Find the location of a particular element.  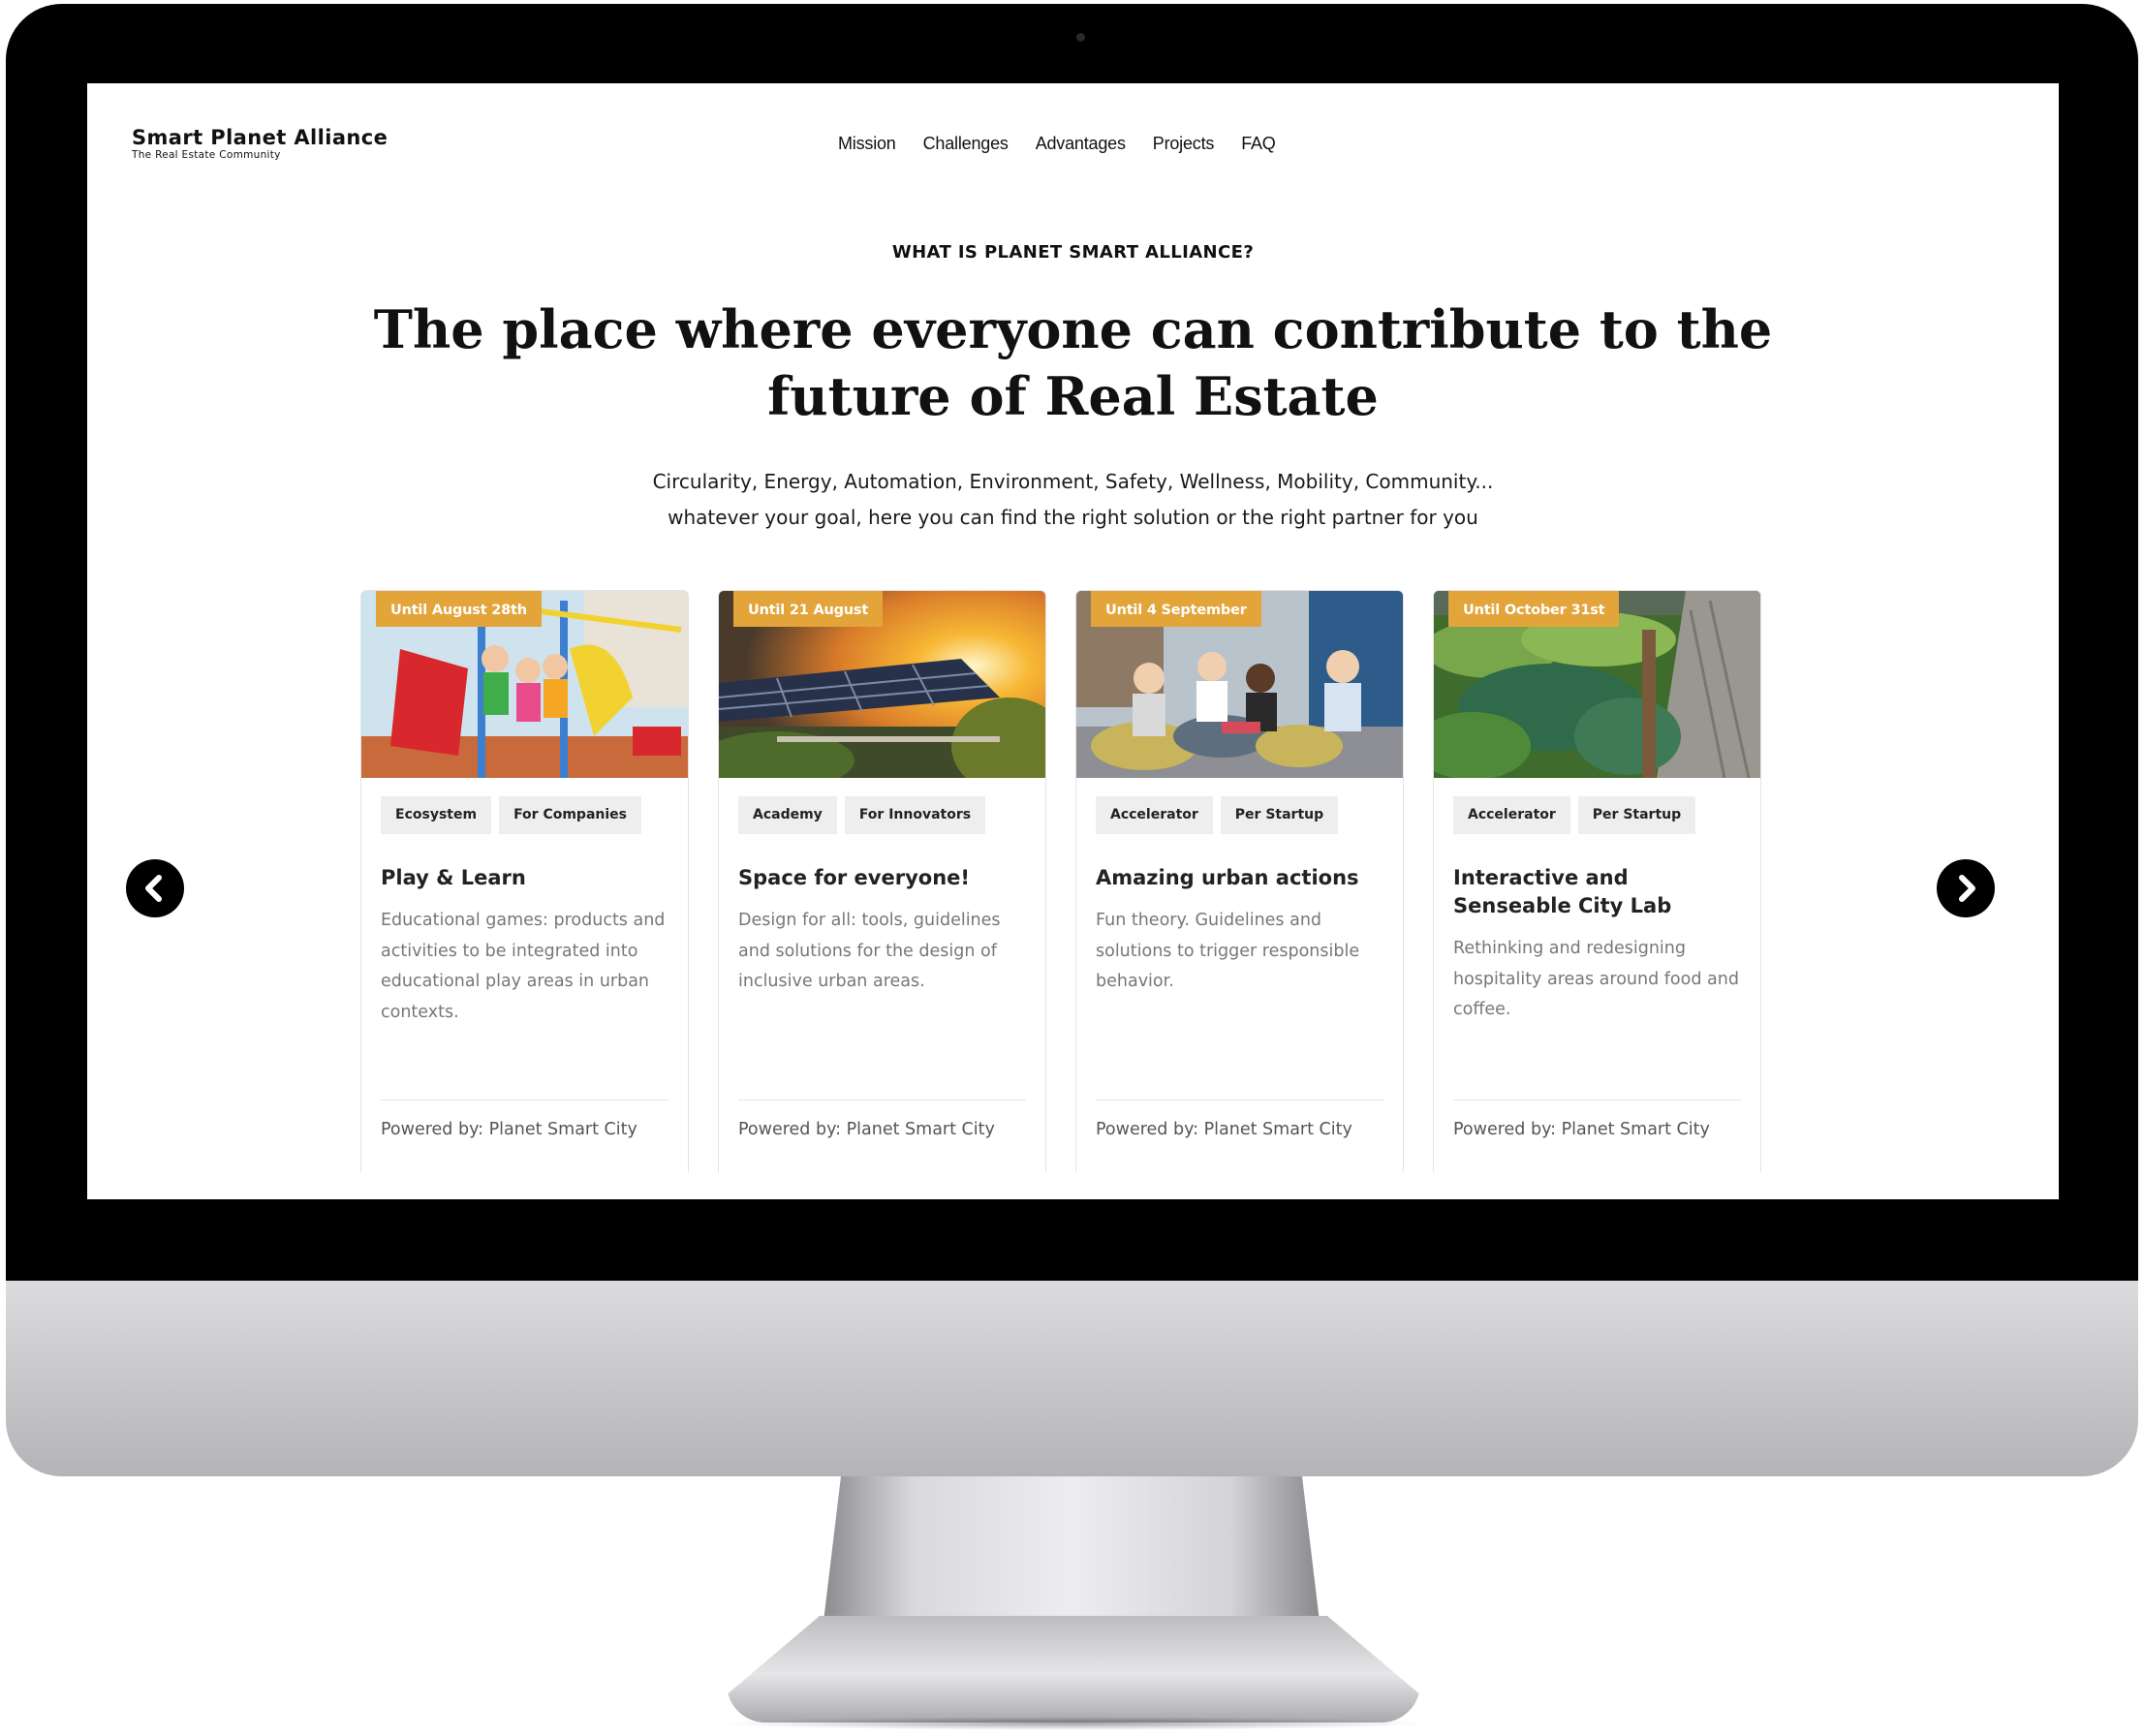

monitor-stand-shadow is located at coordinates (1073, 1723).